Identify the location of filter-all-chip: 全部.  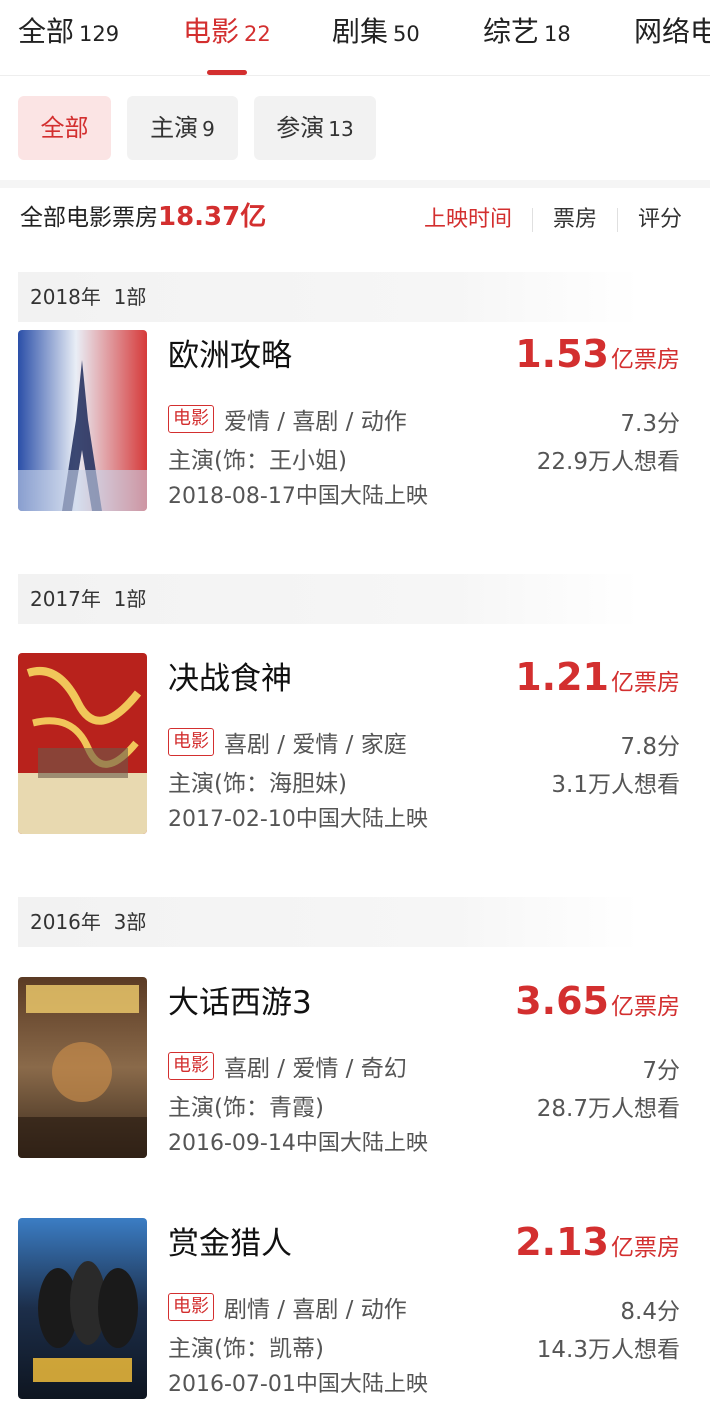
(64, 128).